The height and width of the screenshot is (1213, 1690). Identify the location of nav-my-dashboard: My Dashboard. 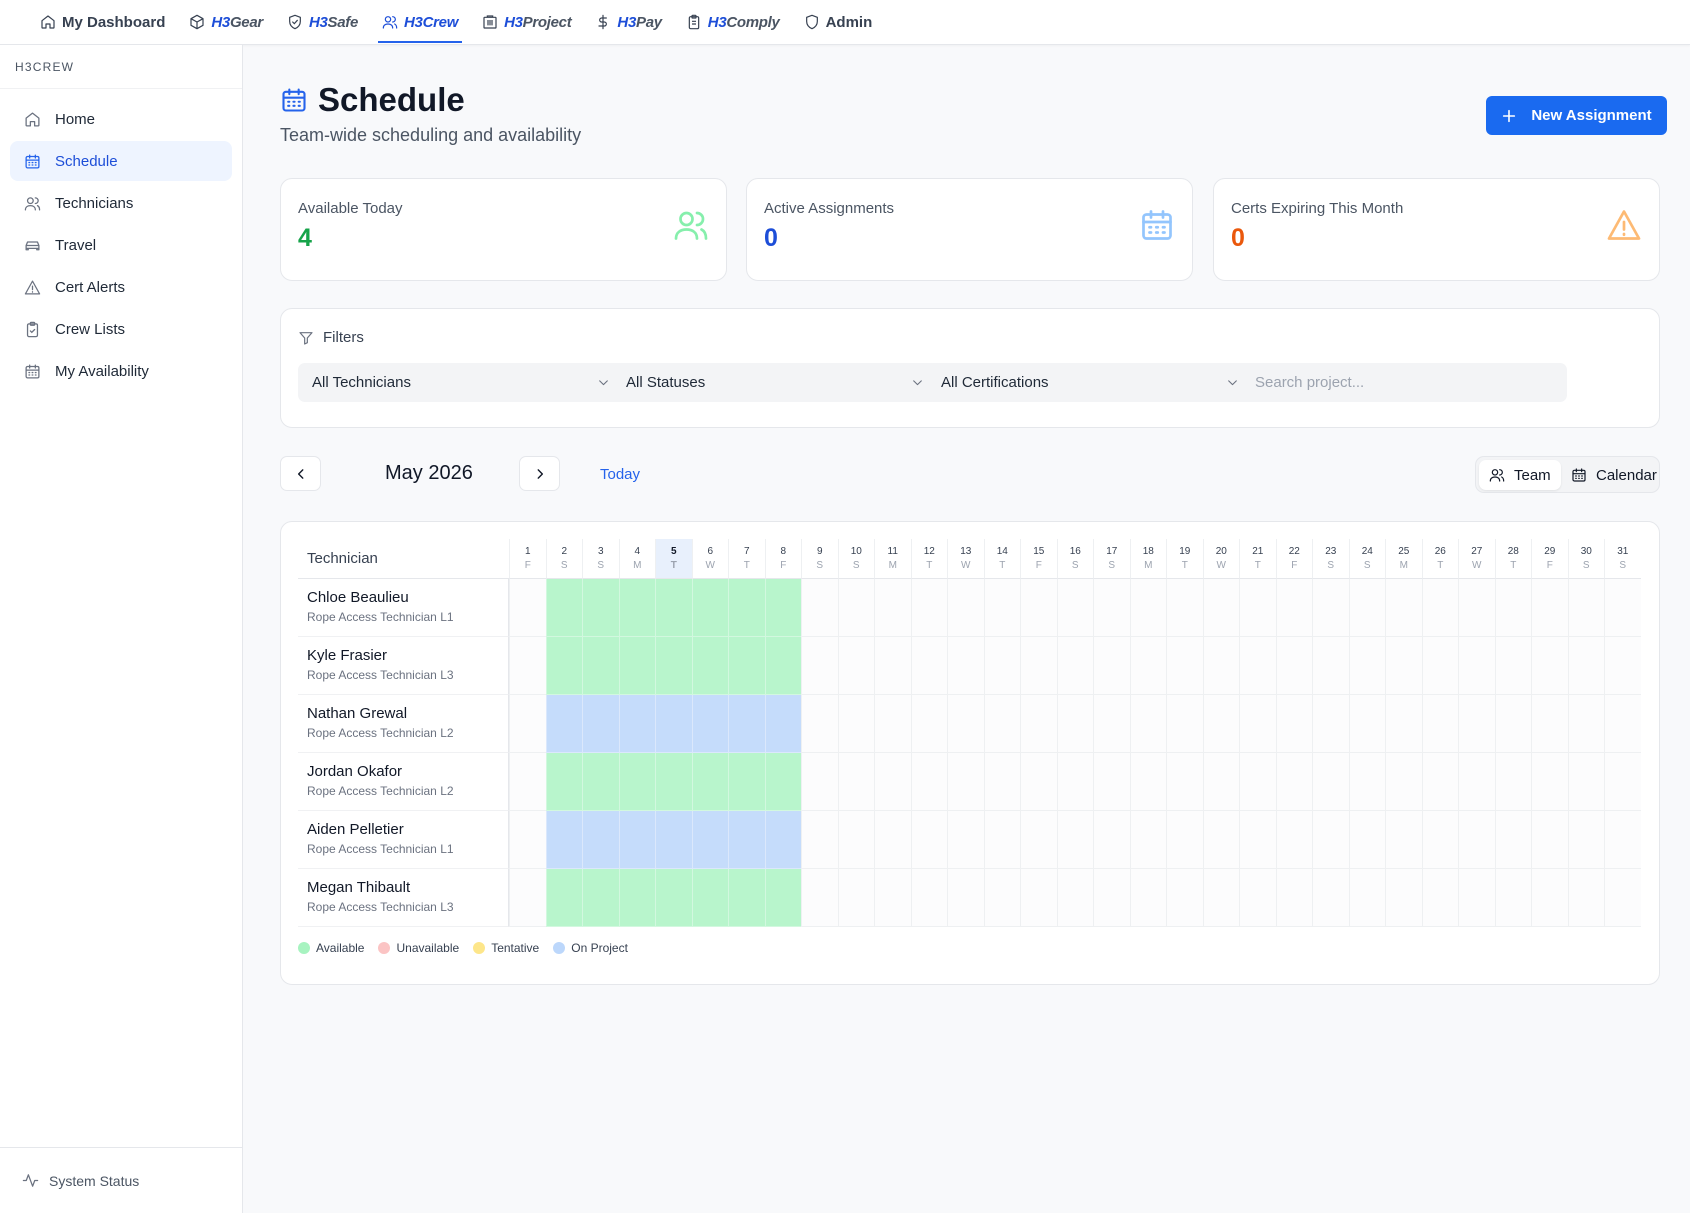
(102, 22).